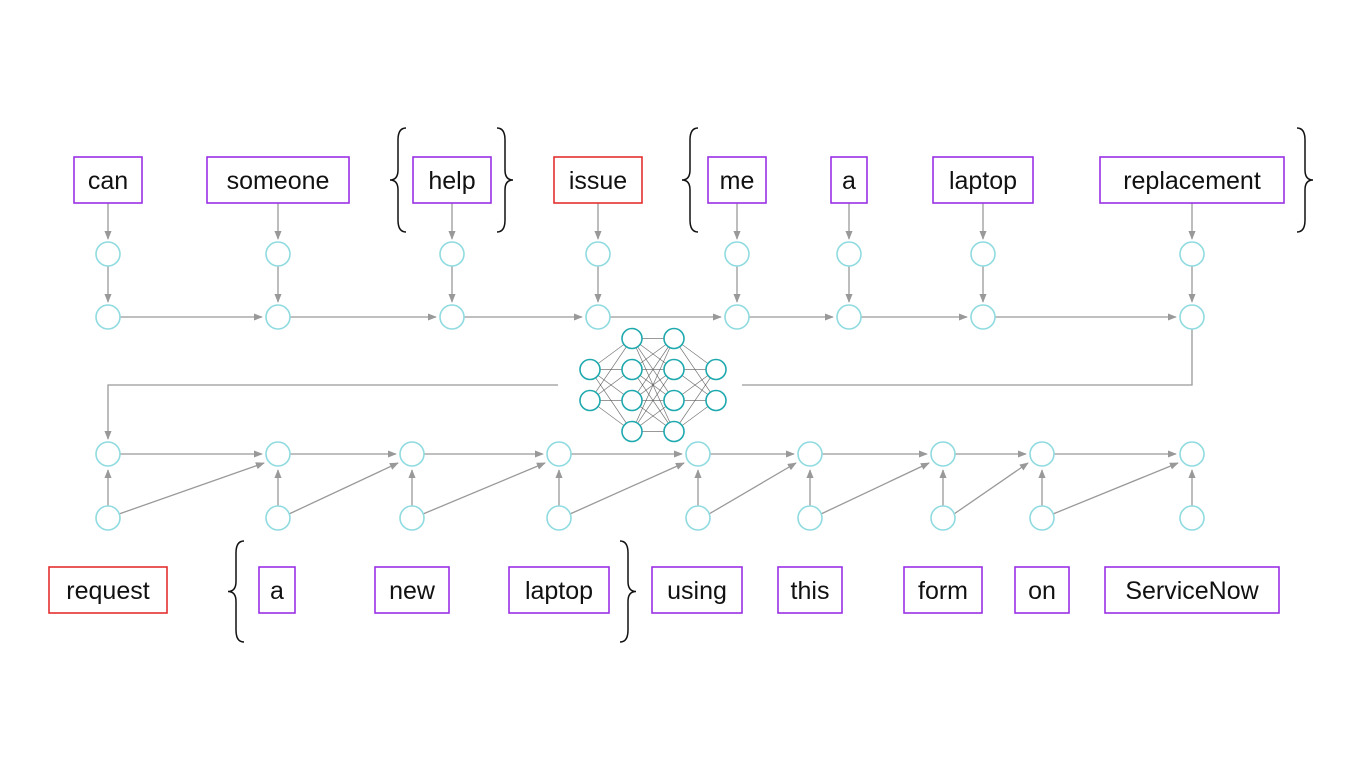 The image size is (1366, 768). I want to click on token-label: ServiceNow, so click(1192, 591).